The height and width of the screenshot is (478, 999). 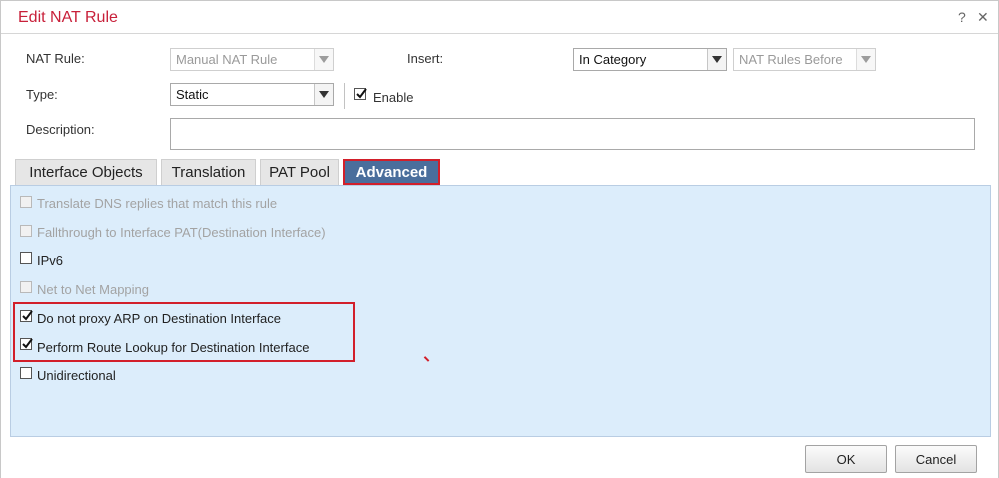 What do you see at coordinates (846, 459) in the screenshot?
I see `ok-button: OK` at bounding box center [846, 459].